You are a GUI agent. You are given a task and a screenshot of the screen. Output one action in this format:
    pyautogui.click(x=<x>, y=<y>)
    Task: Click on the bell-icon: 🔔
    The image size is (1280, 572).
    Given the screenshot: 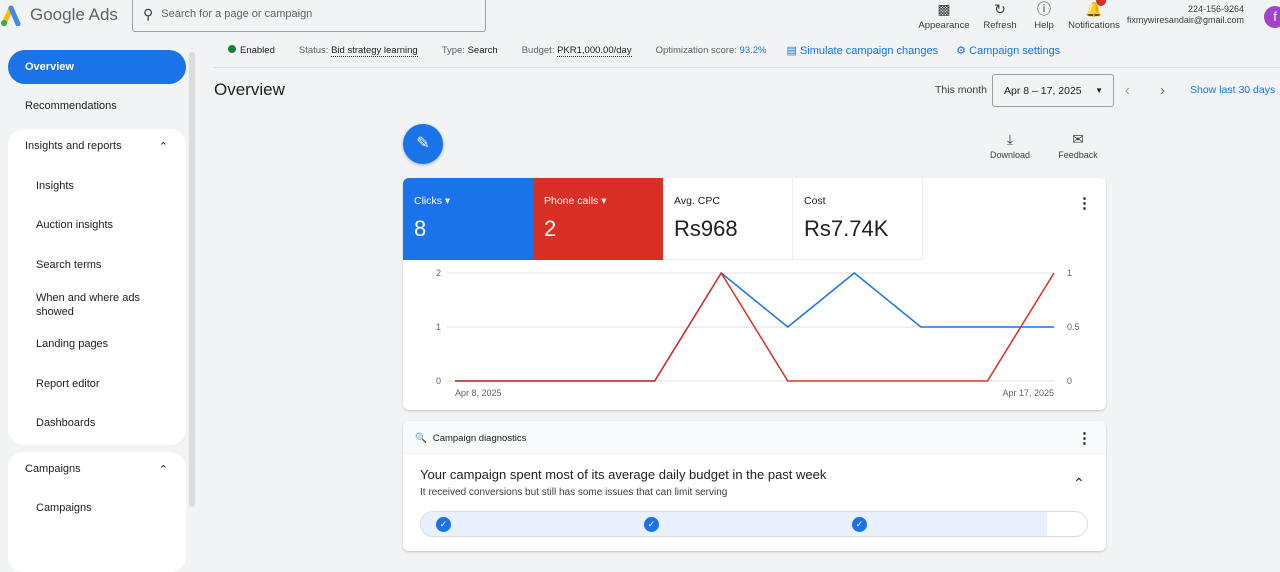 What is the action you would take?
    pyautogui.click(x=1094, y=10)
    